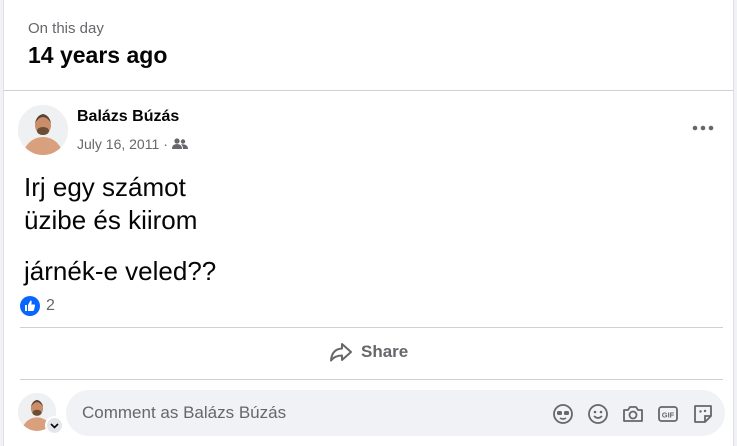 This screenshot has width=737, height=446. I want to click on author-avatar, so click(43, 130).